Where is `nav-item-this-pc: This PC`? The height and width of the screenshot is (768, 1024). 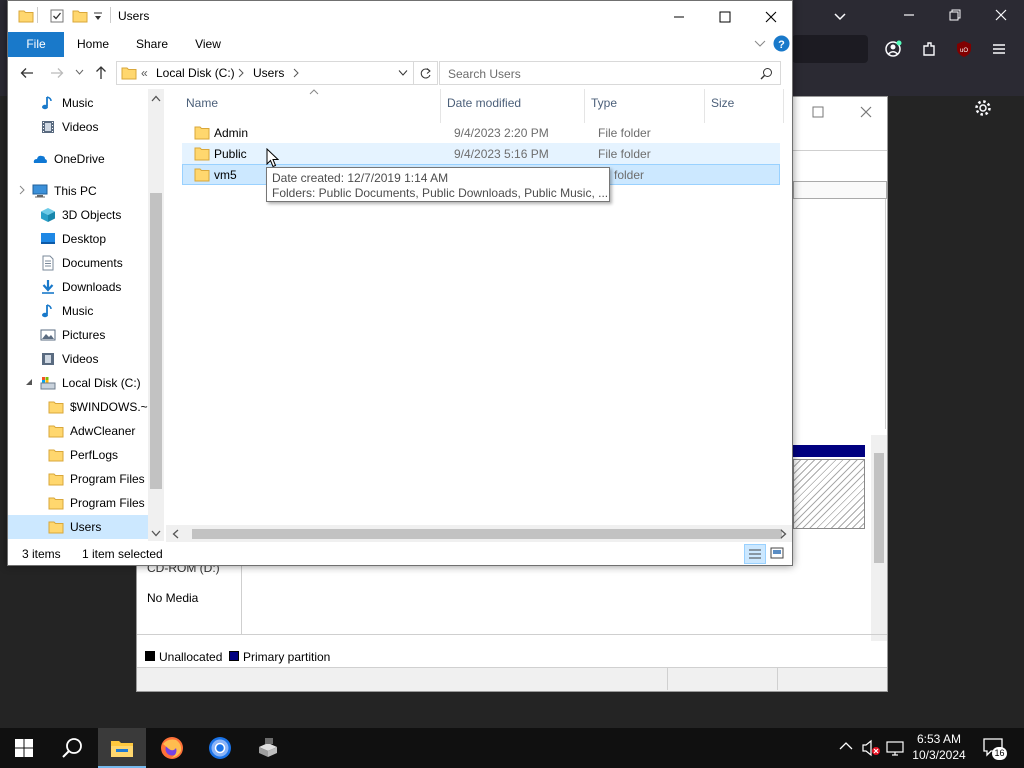
nav-item-this-pc: This PC is located at coordinates (78, 191).